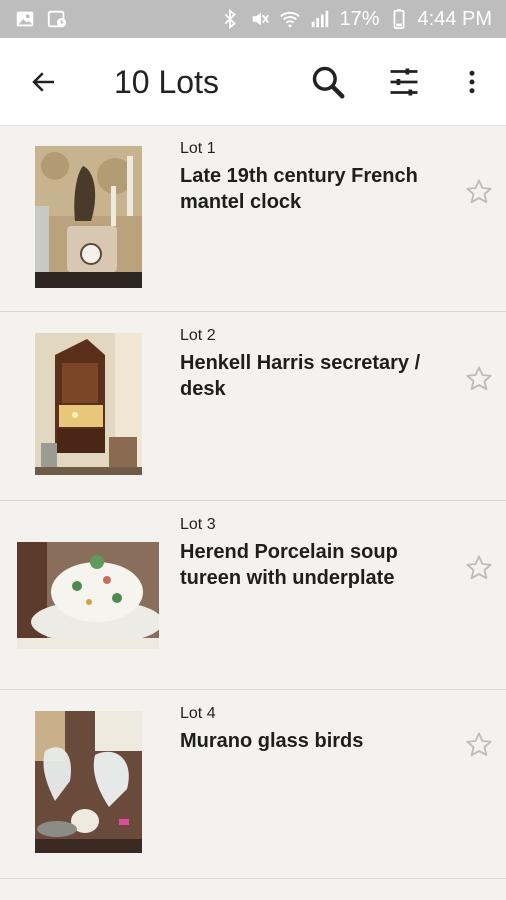 The width and height of the screenshot is (506, 900). Describe the element at coordinates (25, 19) in the screenshot. I see `image-icon` at that location.